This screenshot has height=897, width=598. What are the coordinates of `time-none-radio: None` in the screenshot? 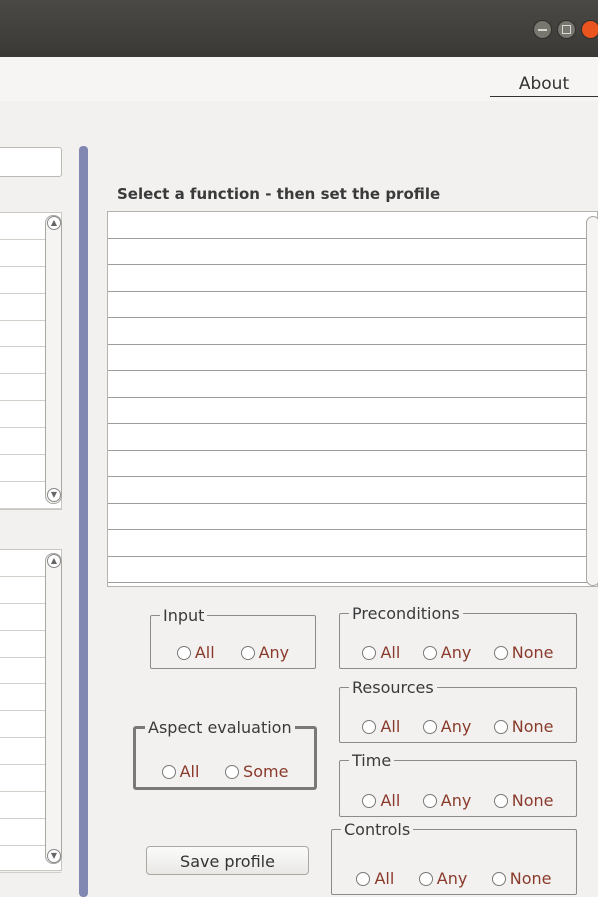 It's located at (523, 800).